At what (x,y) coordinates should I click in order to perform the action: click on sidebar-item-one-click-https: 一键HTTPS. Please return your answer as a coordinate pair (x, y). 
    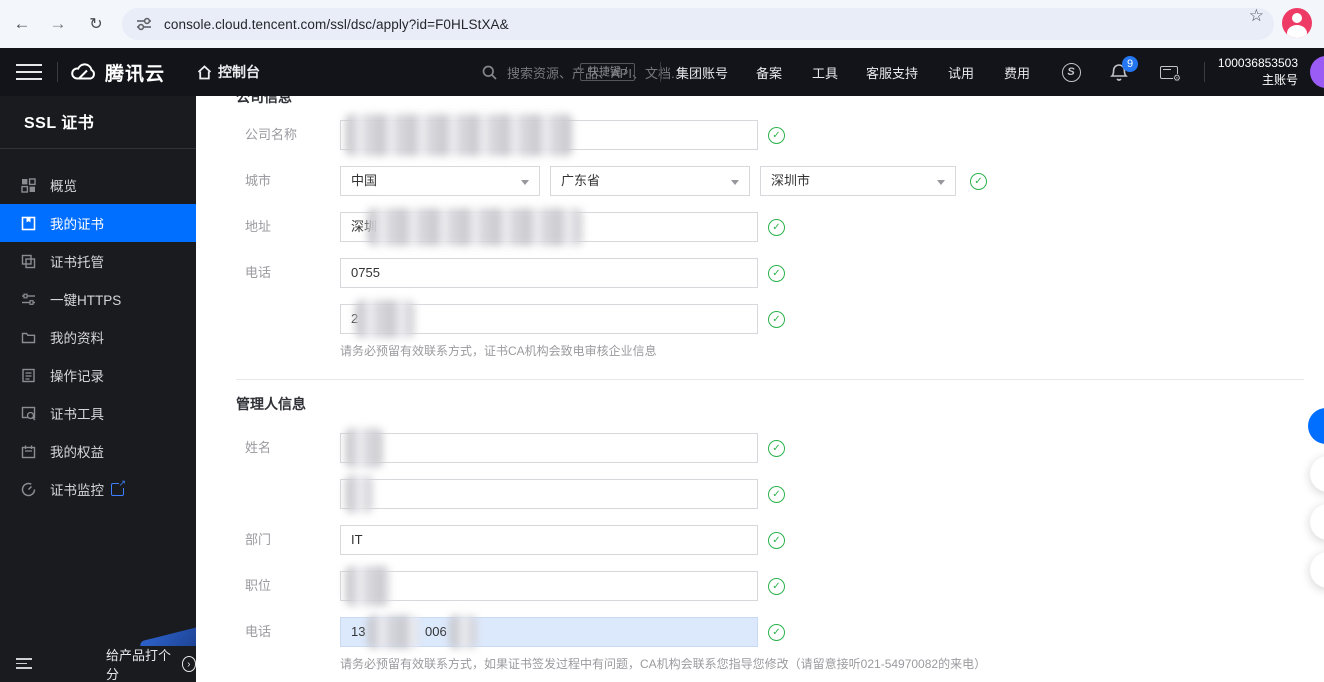
    Looking at the image, I should click on (98, 299).